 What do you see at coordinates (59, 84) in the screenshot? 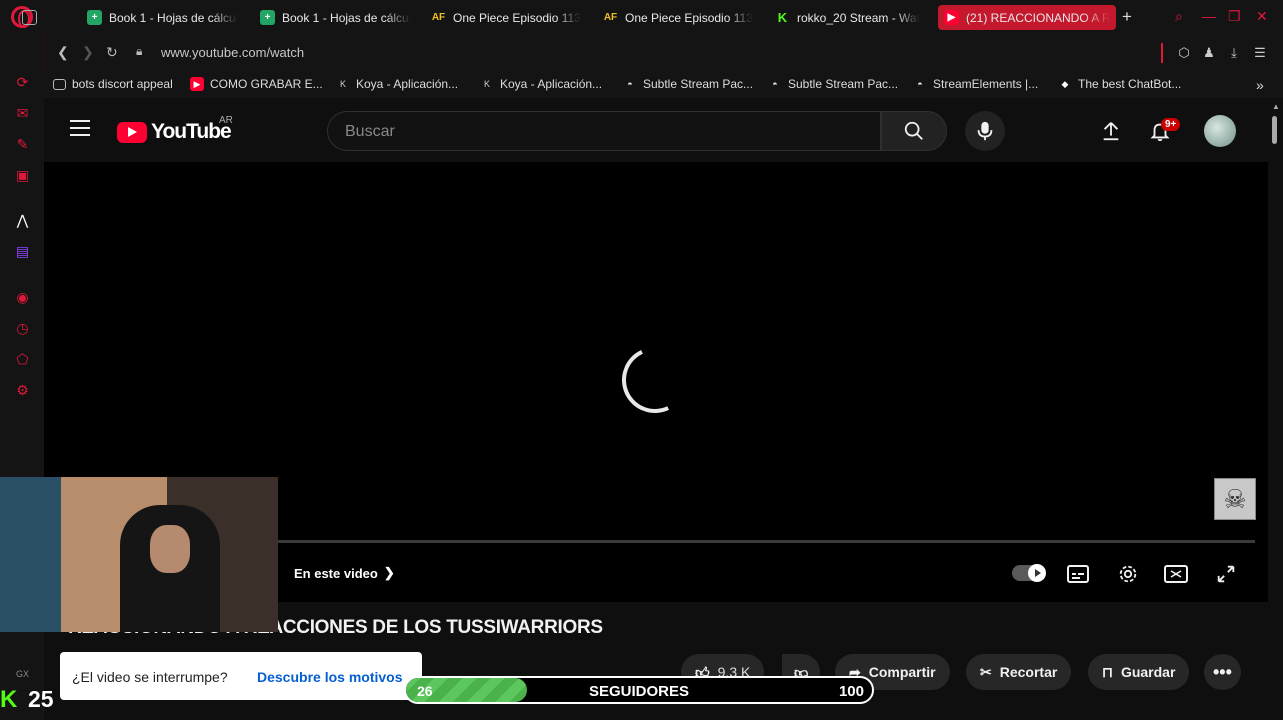
I see `folder-icon` at bounding box center [59, 84].